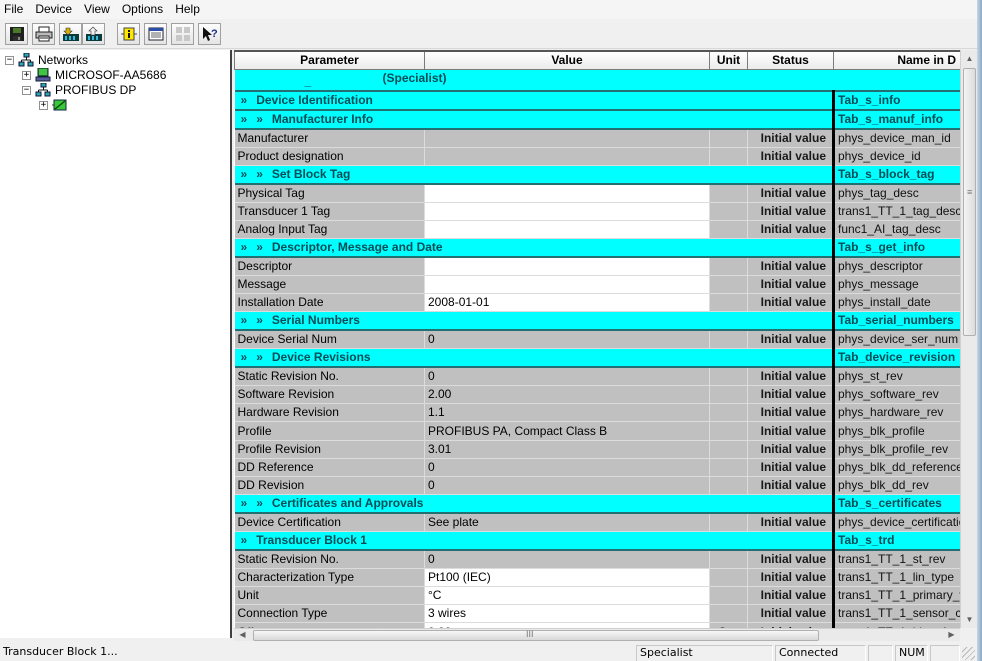 The image size is (982, 661). Describe the element at coordinates (16, 34) in the screenshot. I see `save-button` at that location.